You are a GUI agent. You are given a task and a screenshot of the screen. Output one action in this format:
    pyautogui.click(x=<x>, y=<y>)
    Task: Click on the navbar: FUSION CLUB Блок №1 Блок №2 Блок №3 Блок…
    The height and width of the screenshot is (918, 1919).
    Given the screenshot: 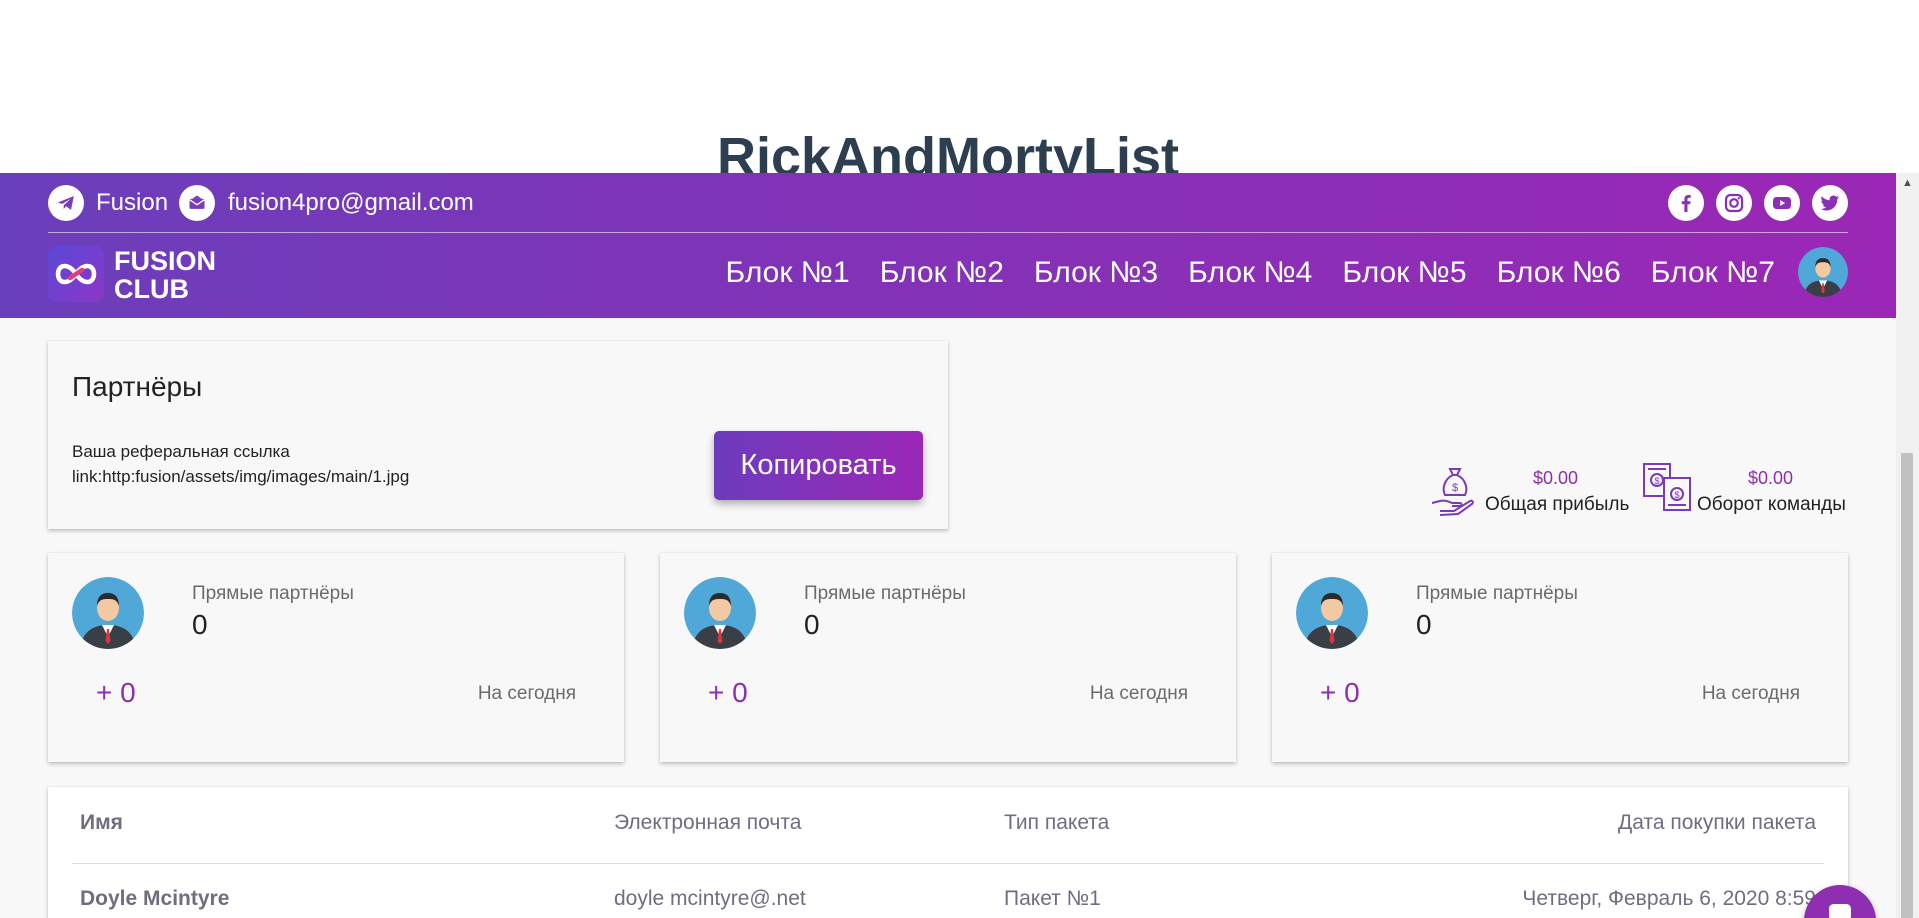 What is the action you would take?
    pyautogui.click(x=948, y=275)
    